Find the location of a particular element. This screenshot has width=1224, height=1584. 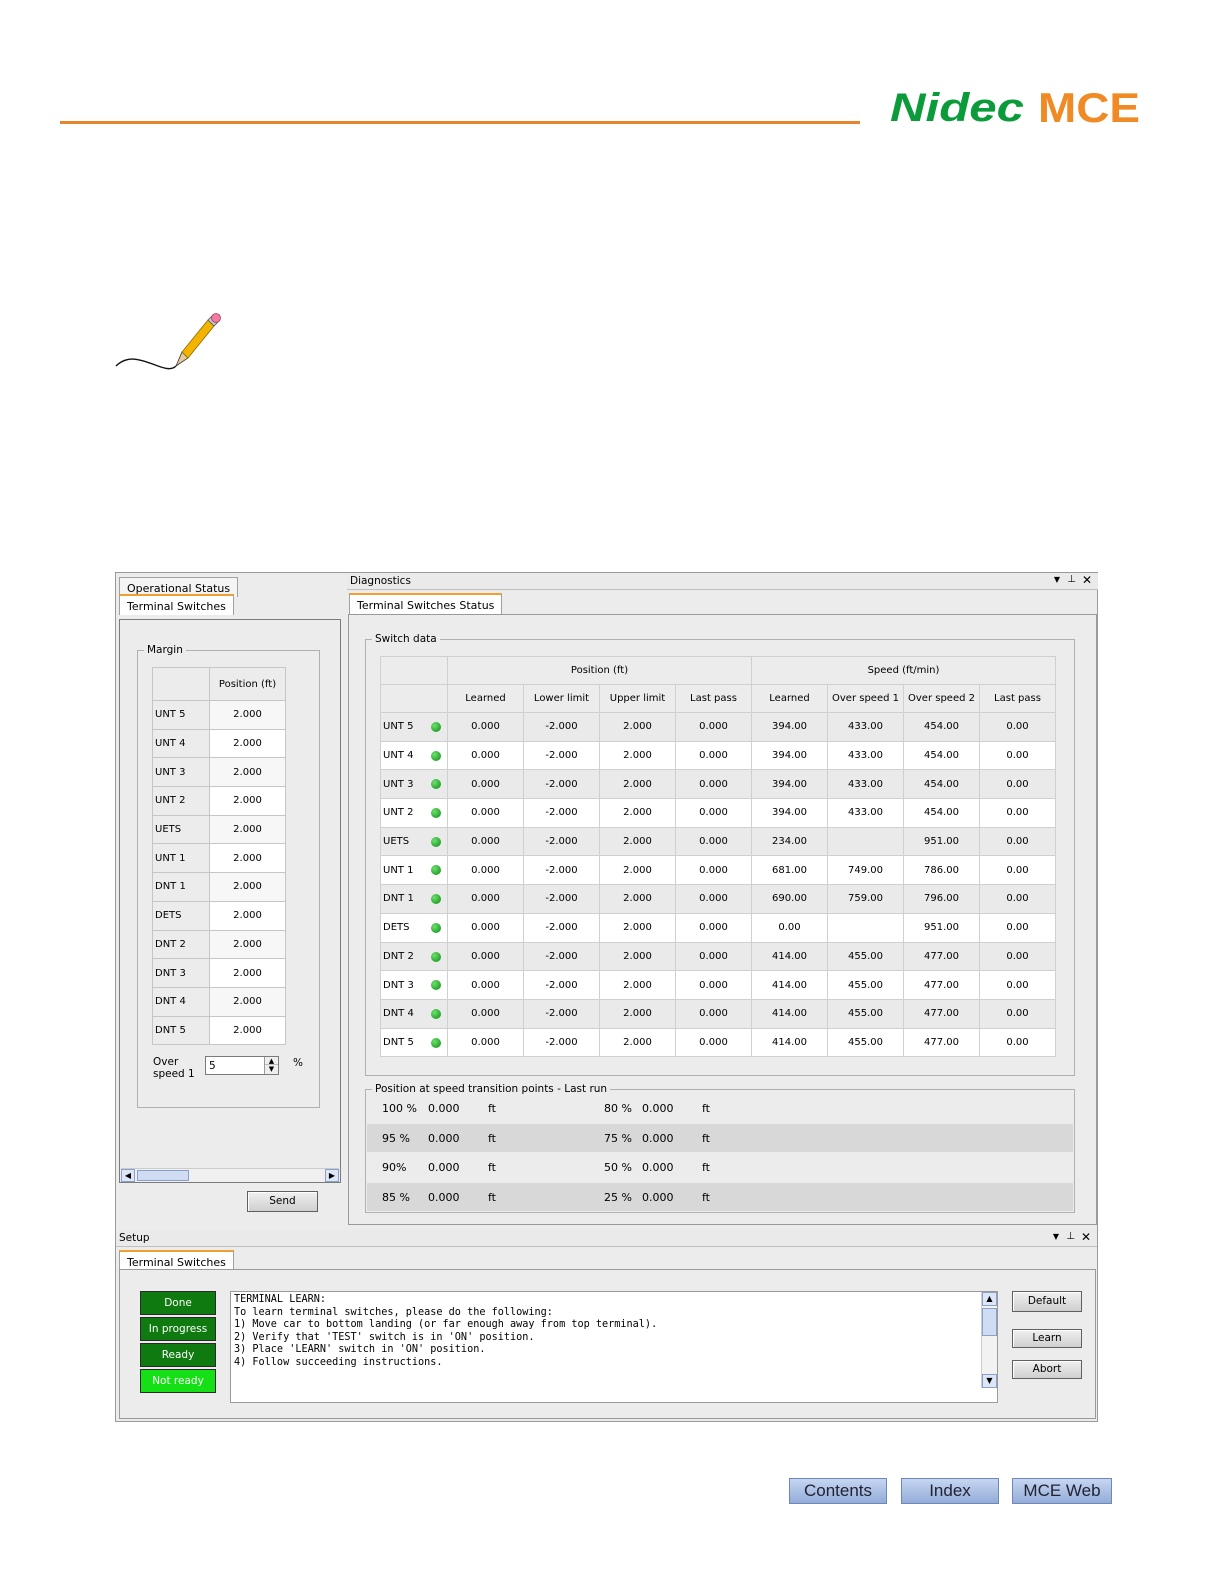

overspeed-value: 5 is located at coordinates (212, 1066).